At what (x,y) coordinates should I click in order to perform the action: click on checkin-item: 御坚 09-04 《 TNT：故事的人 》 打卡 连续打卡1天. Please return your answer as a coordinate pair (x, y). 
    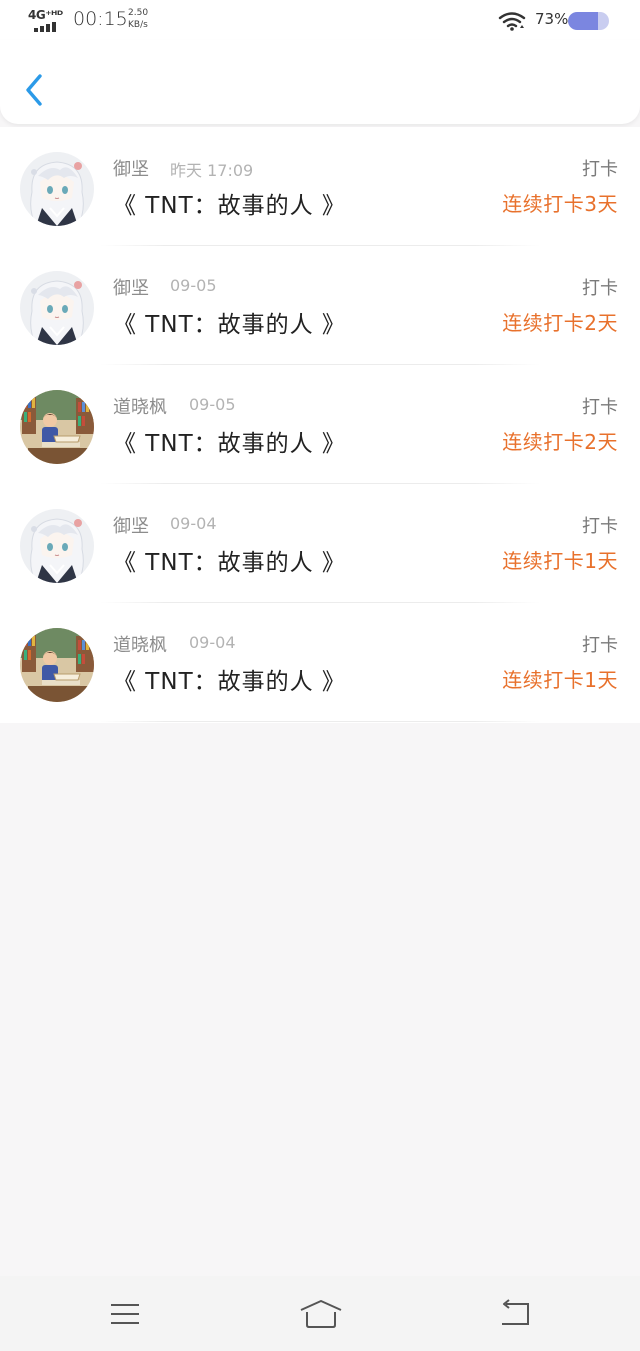
    Looking at the image, I should click on (320, 543).